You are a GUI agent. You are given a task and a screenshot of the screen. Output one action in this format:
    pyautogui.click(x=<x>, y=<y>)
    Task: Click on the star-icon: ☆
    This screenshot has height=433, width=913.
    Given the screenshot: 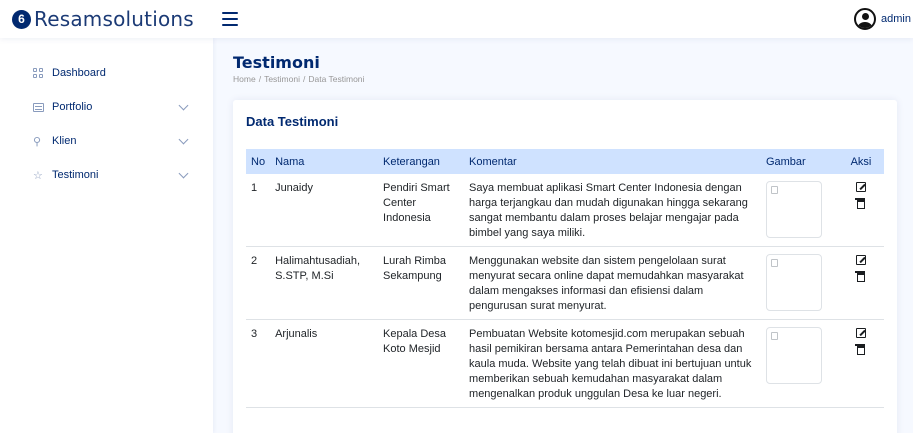 What is the action you would take?
    pyautogui.click(x=38, y=175)
    